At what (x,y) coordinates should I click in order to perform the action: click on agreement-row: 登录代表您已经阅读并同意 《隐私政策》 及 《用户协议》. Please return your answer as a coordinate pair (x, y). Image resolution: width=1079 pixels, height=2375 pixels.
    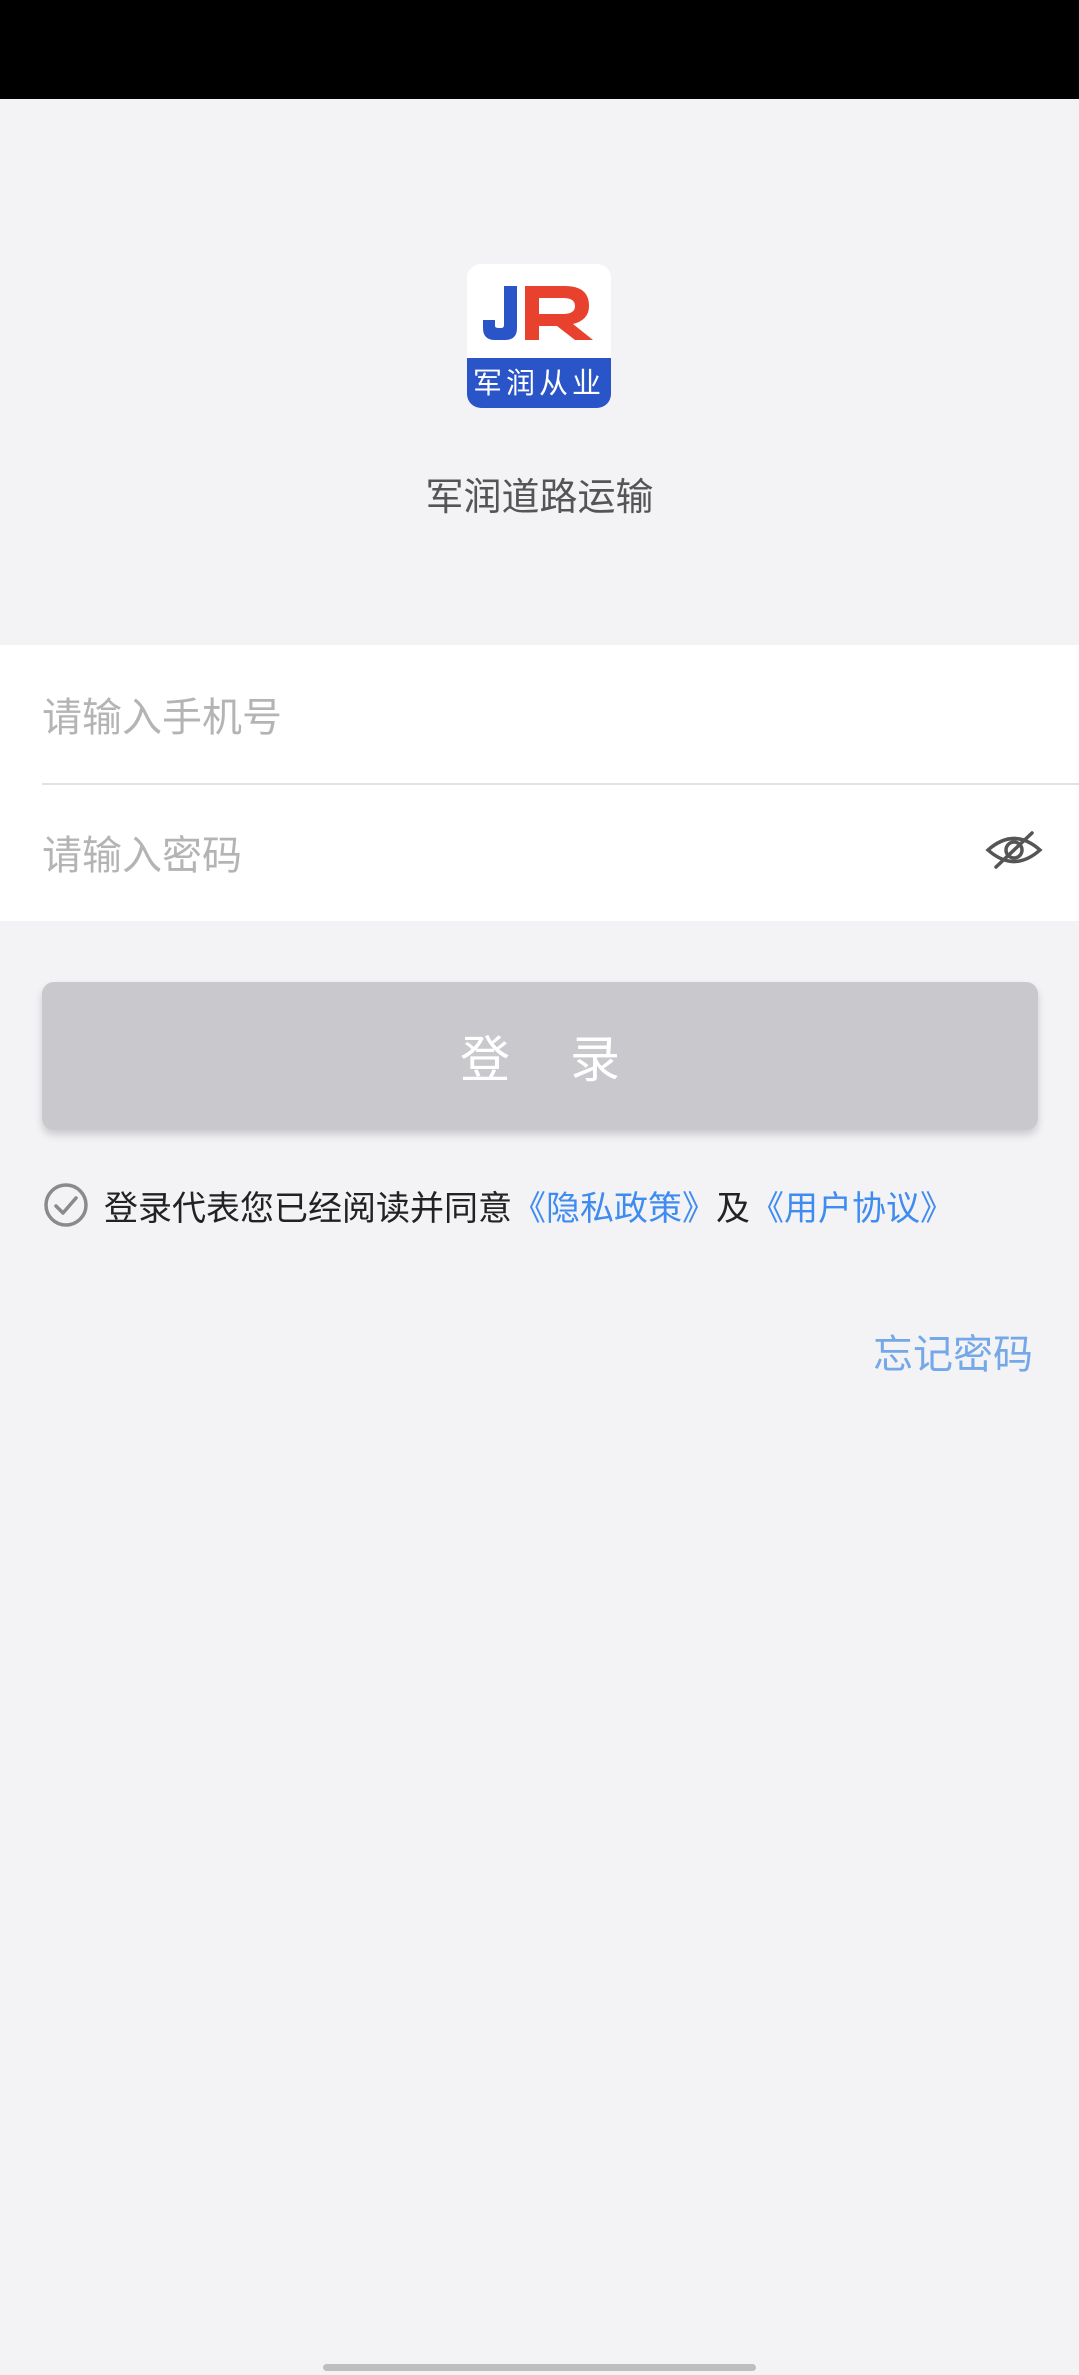
    Looking at the image, I should click on (498, 1205).